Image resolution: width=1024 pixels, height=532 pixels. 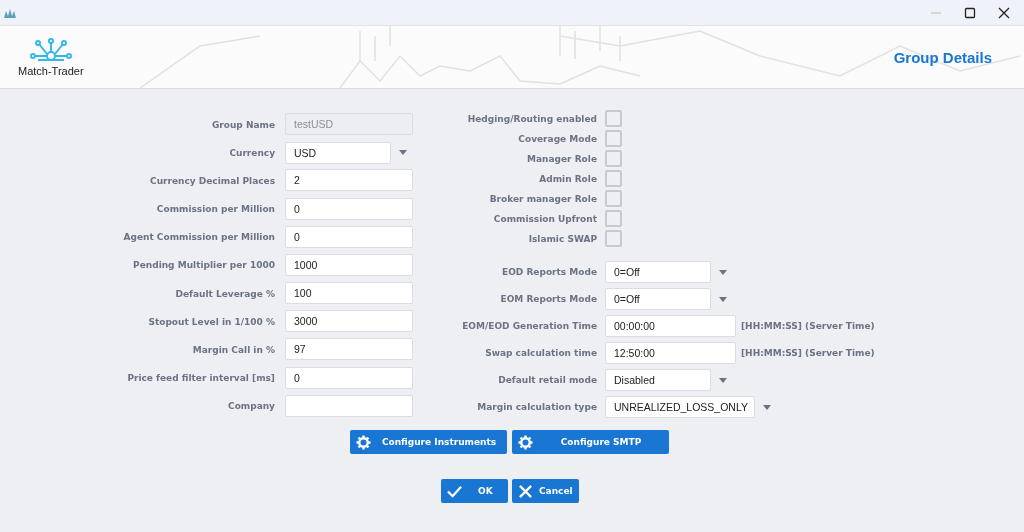 What do you see at coordinates (338, 152) in the screenshot?
I see `dropdown-field: USD` at bounding box center [338, 152].